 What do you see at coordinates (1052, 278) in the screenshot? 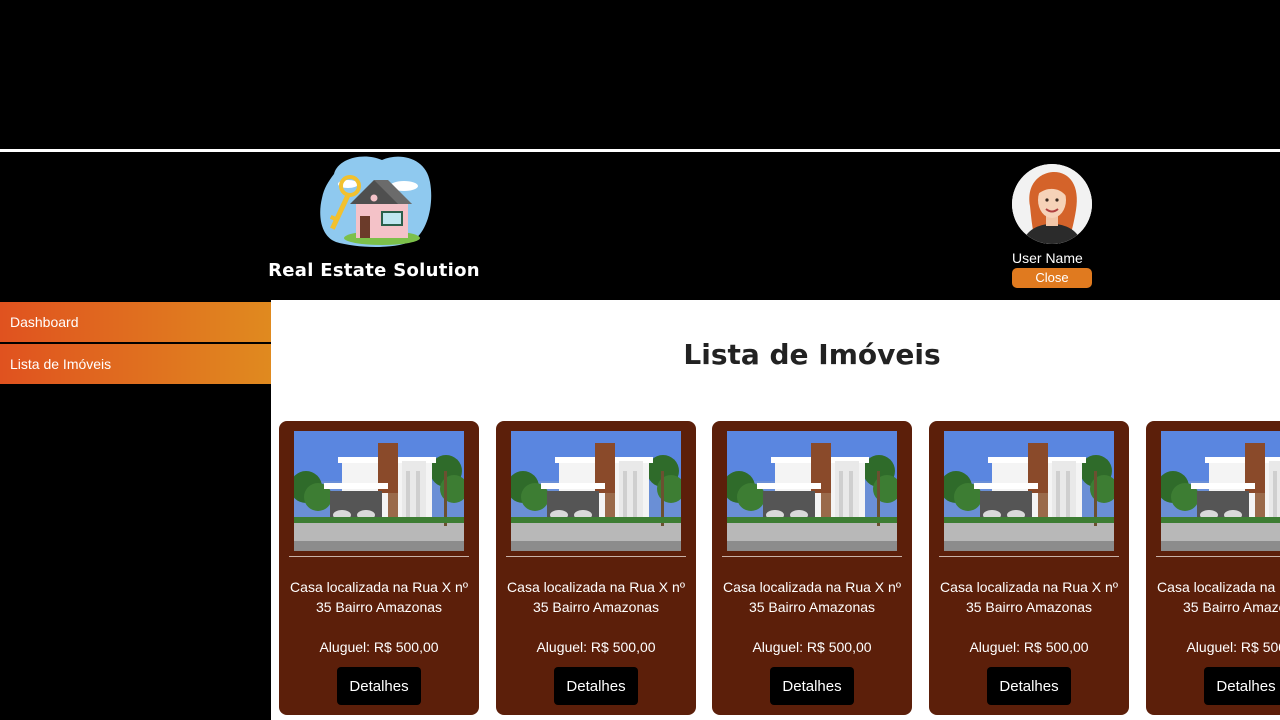
I see `close-button: Close` at bounding box center [1052, 278].